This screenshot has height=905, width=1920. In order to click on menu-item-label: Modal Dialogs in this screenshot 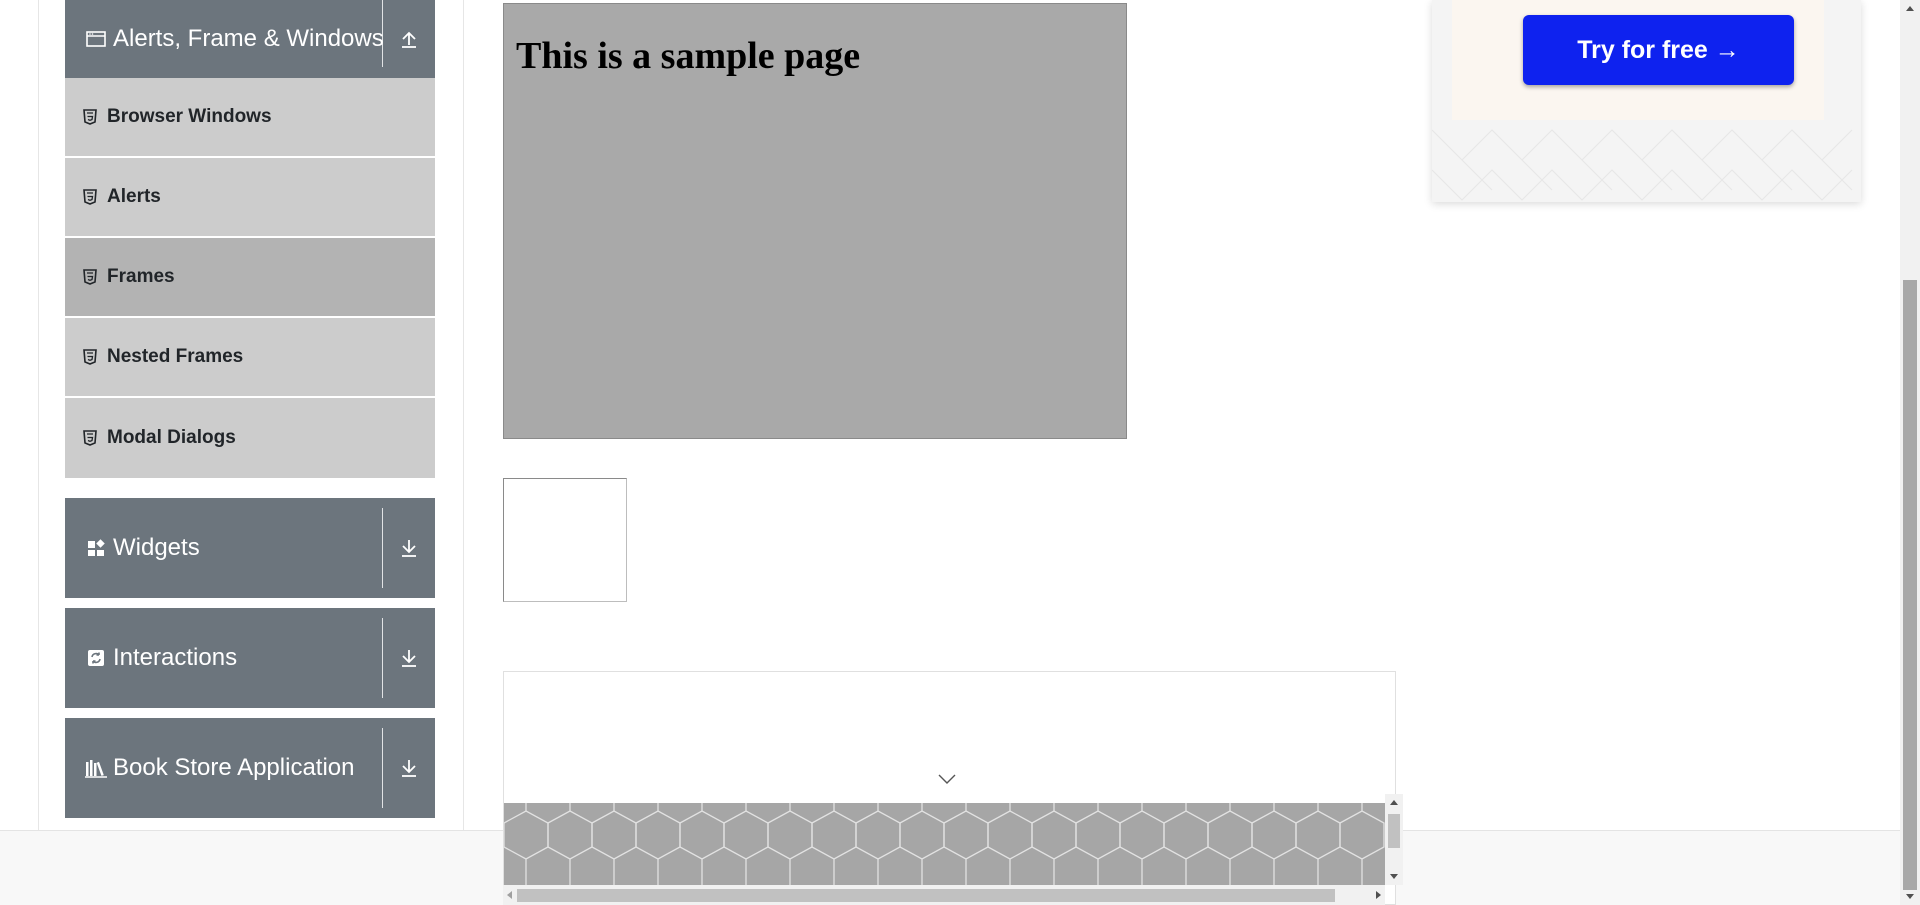, I will do `click(171, 437)`.